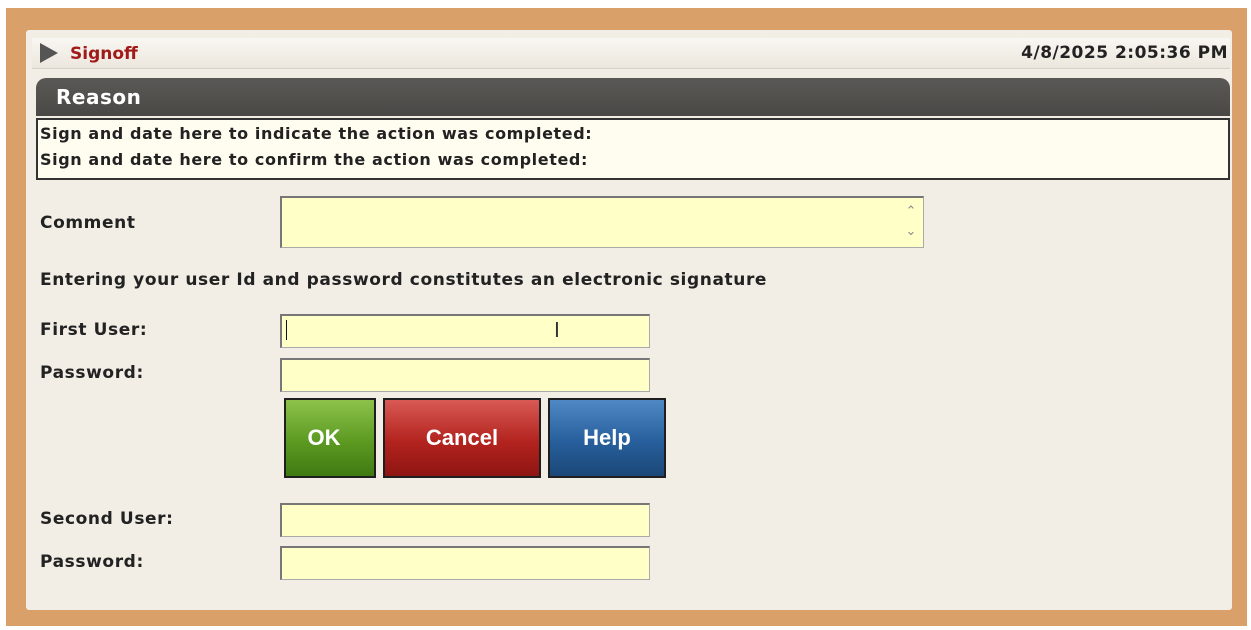 This screenshot has width=1251, height=630. What do you see at coordinates (94, 330) in the screenshot?
I see `first-user-label: First User:` at bounding box center [94, 330].